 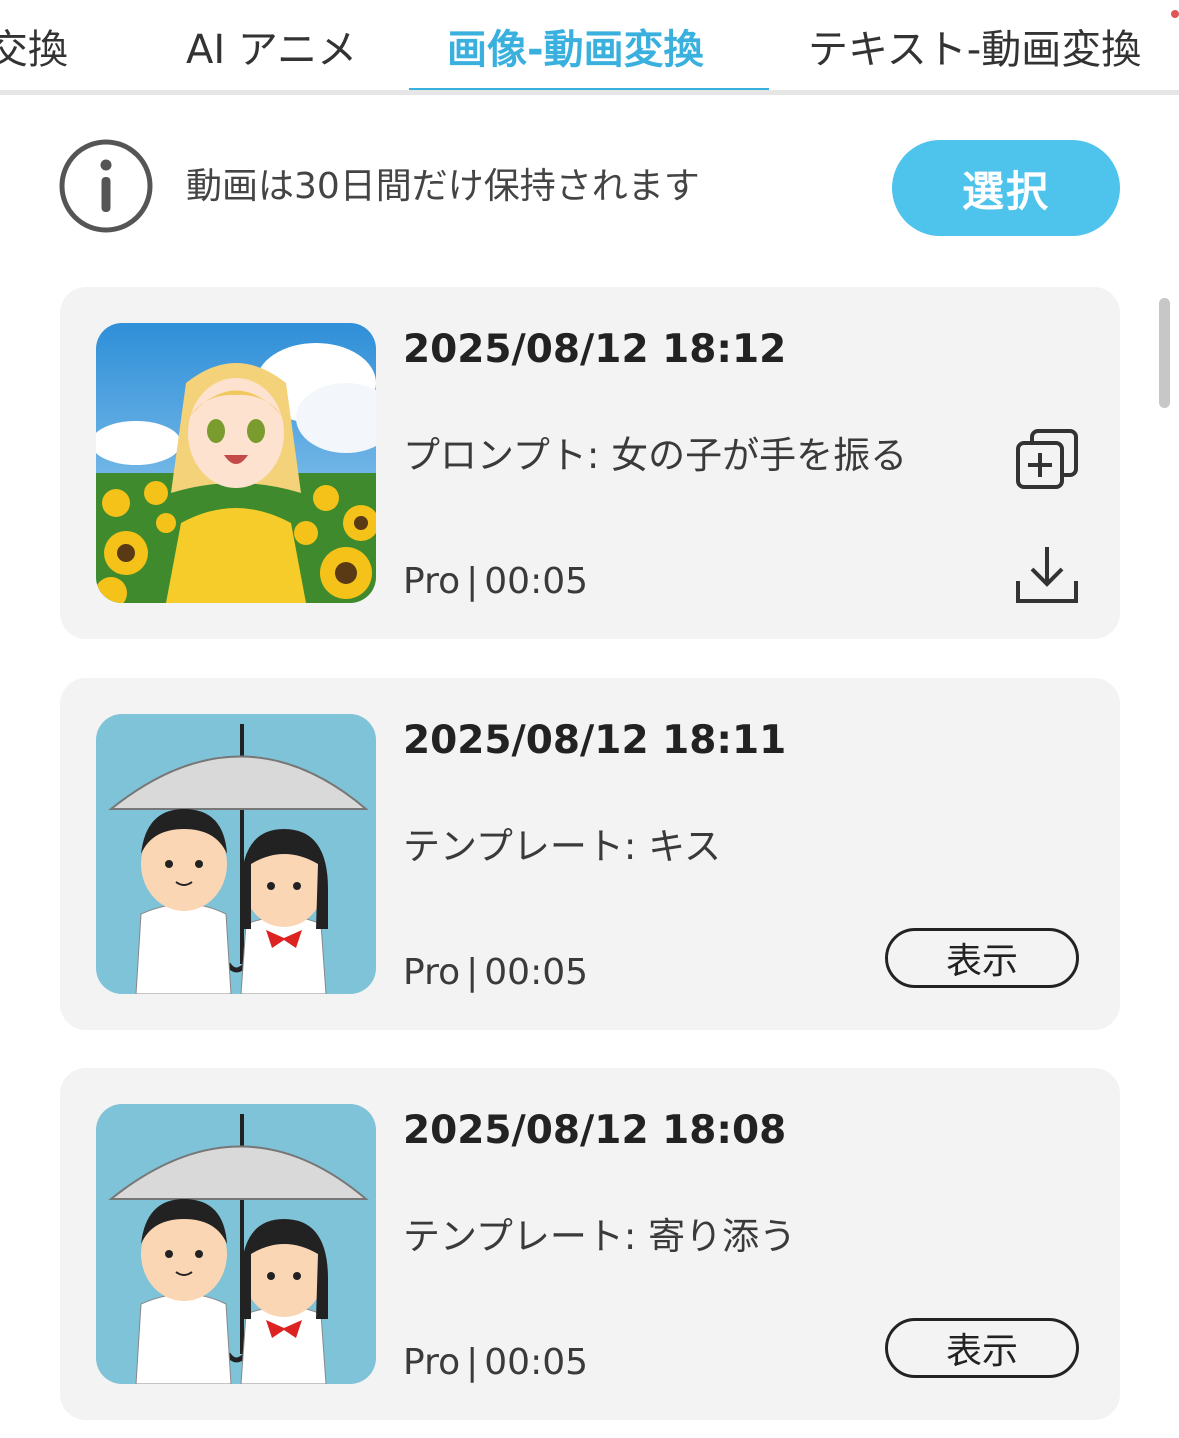 What do you see at coordinates (106, 186) in the screenshot?
I see `info-icon` at bounding box center [106, 186].